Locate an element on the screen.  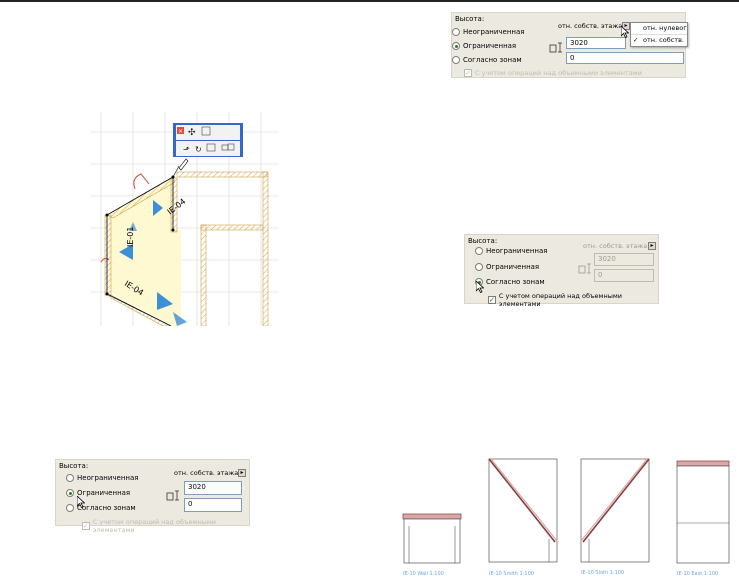
top-rule is located at coordinates (369, 1).